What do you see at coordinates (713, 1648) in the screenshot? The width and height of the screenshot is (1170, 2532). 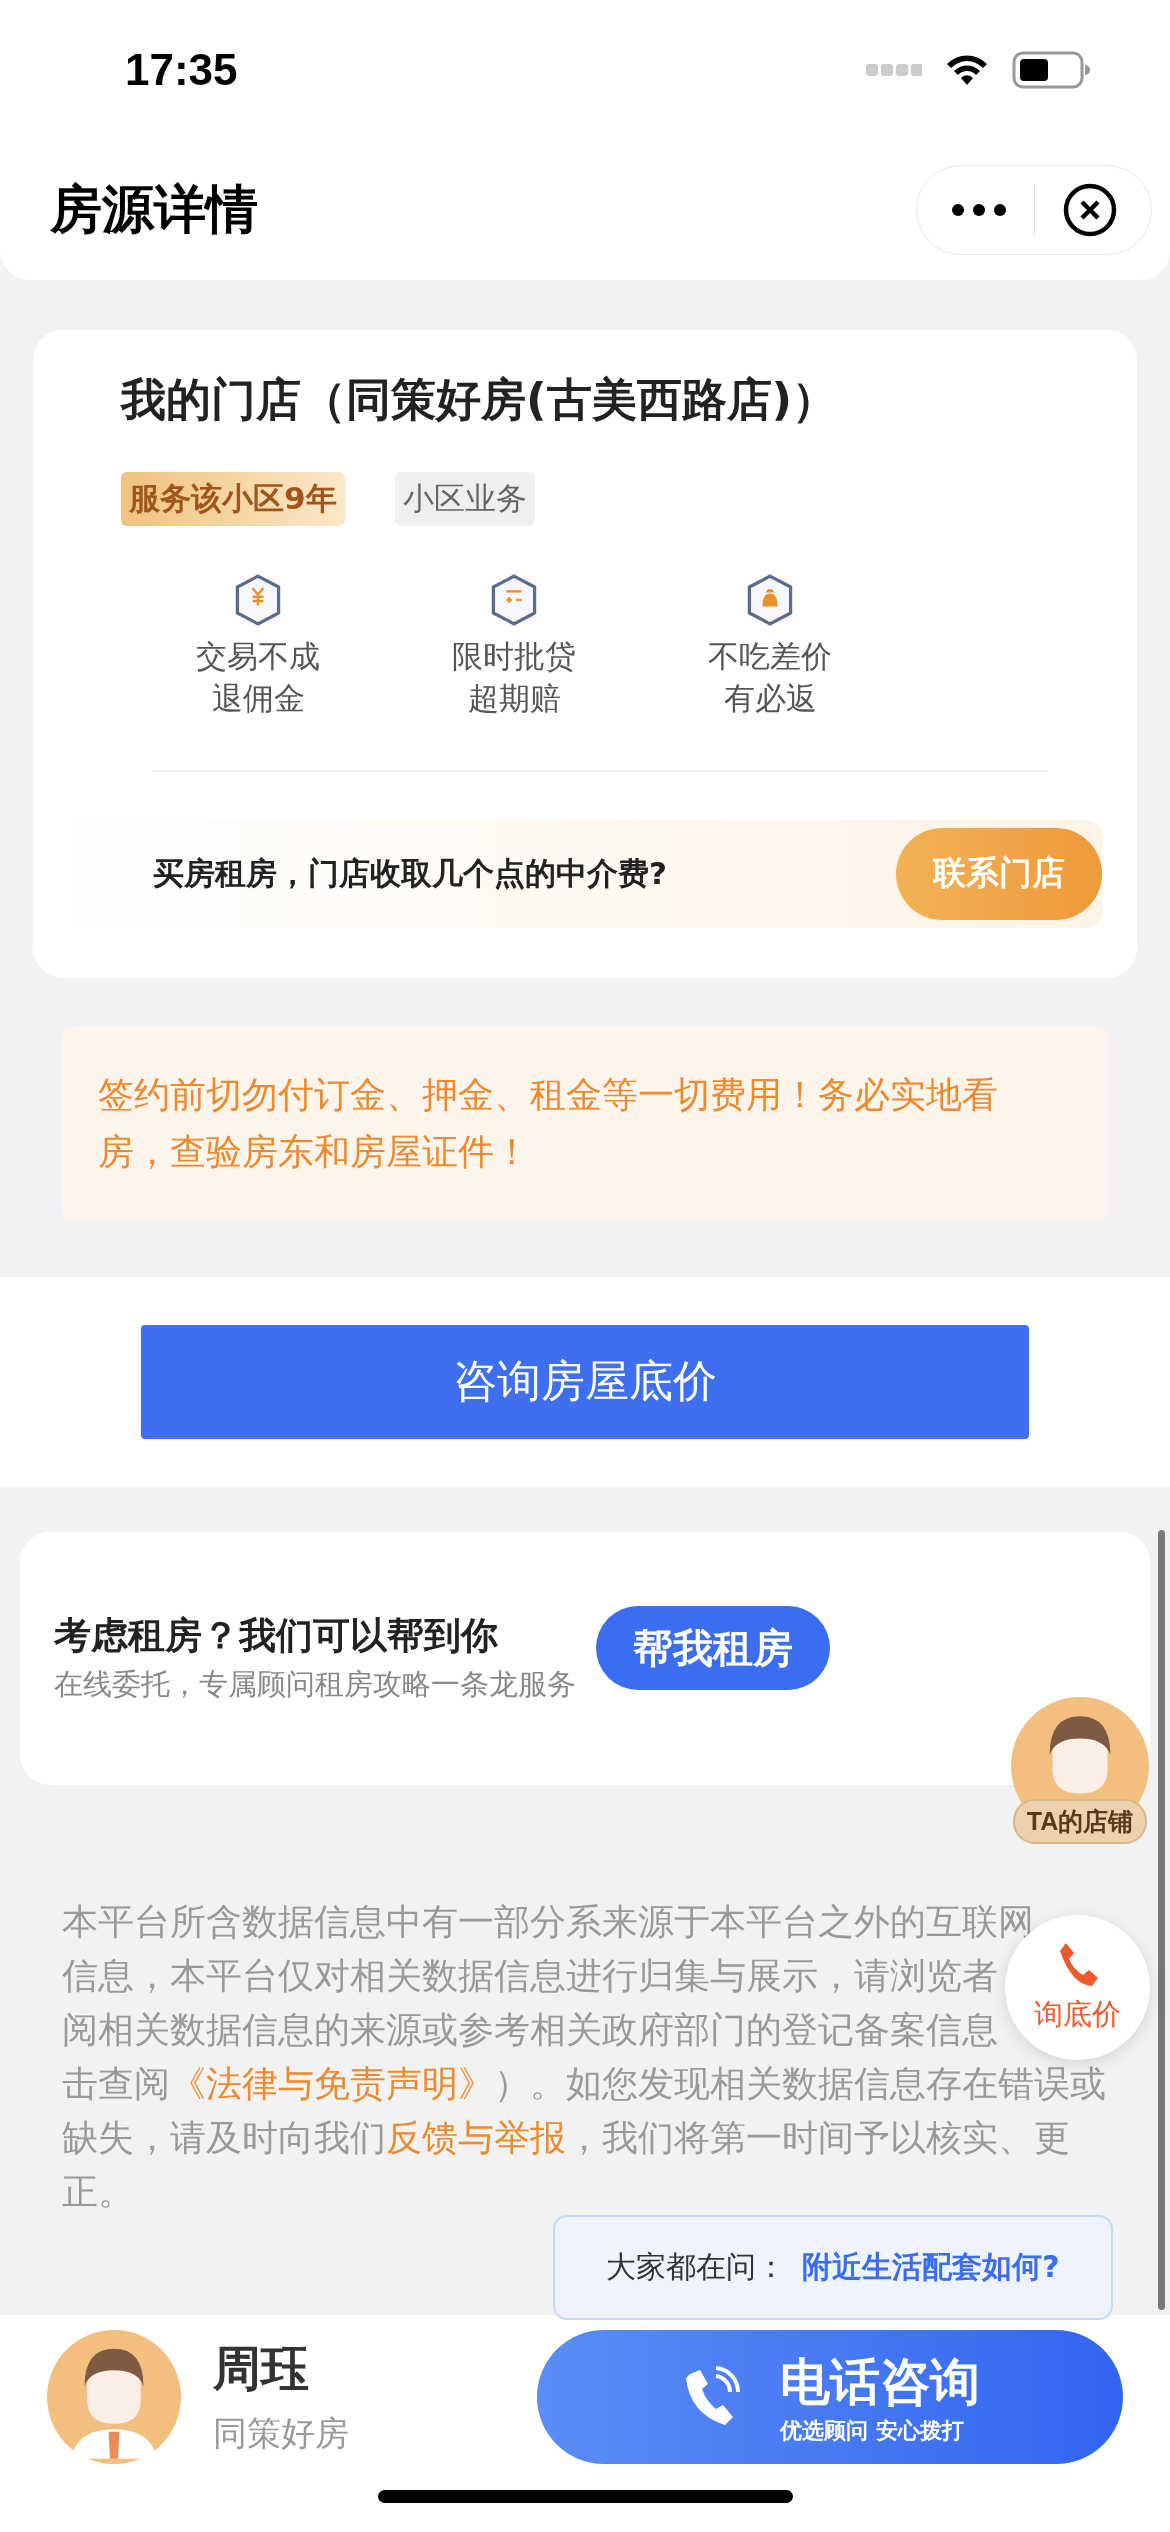 I see `help-rent-button: 帮我租房` at bounding box center [713, 1648].